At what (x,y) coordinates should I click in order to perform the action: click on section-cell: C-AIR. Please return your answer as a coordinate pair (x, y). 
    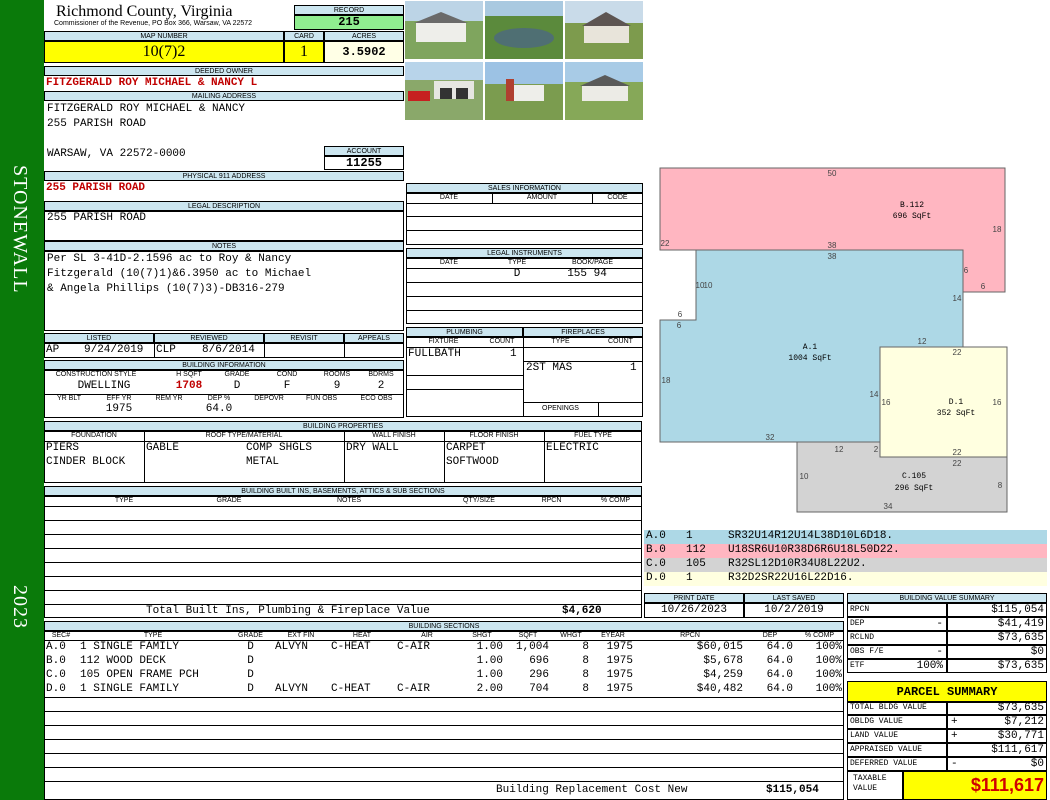
    Looking at the image, I should click on (414, 647).